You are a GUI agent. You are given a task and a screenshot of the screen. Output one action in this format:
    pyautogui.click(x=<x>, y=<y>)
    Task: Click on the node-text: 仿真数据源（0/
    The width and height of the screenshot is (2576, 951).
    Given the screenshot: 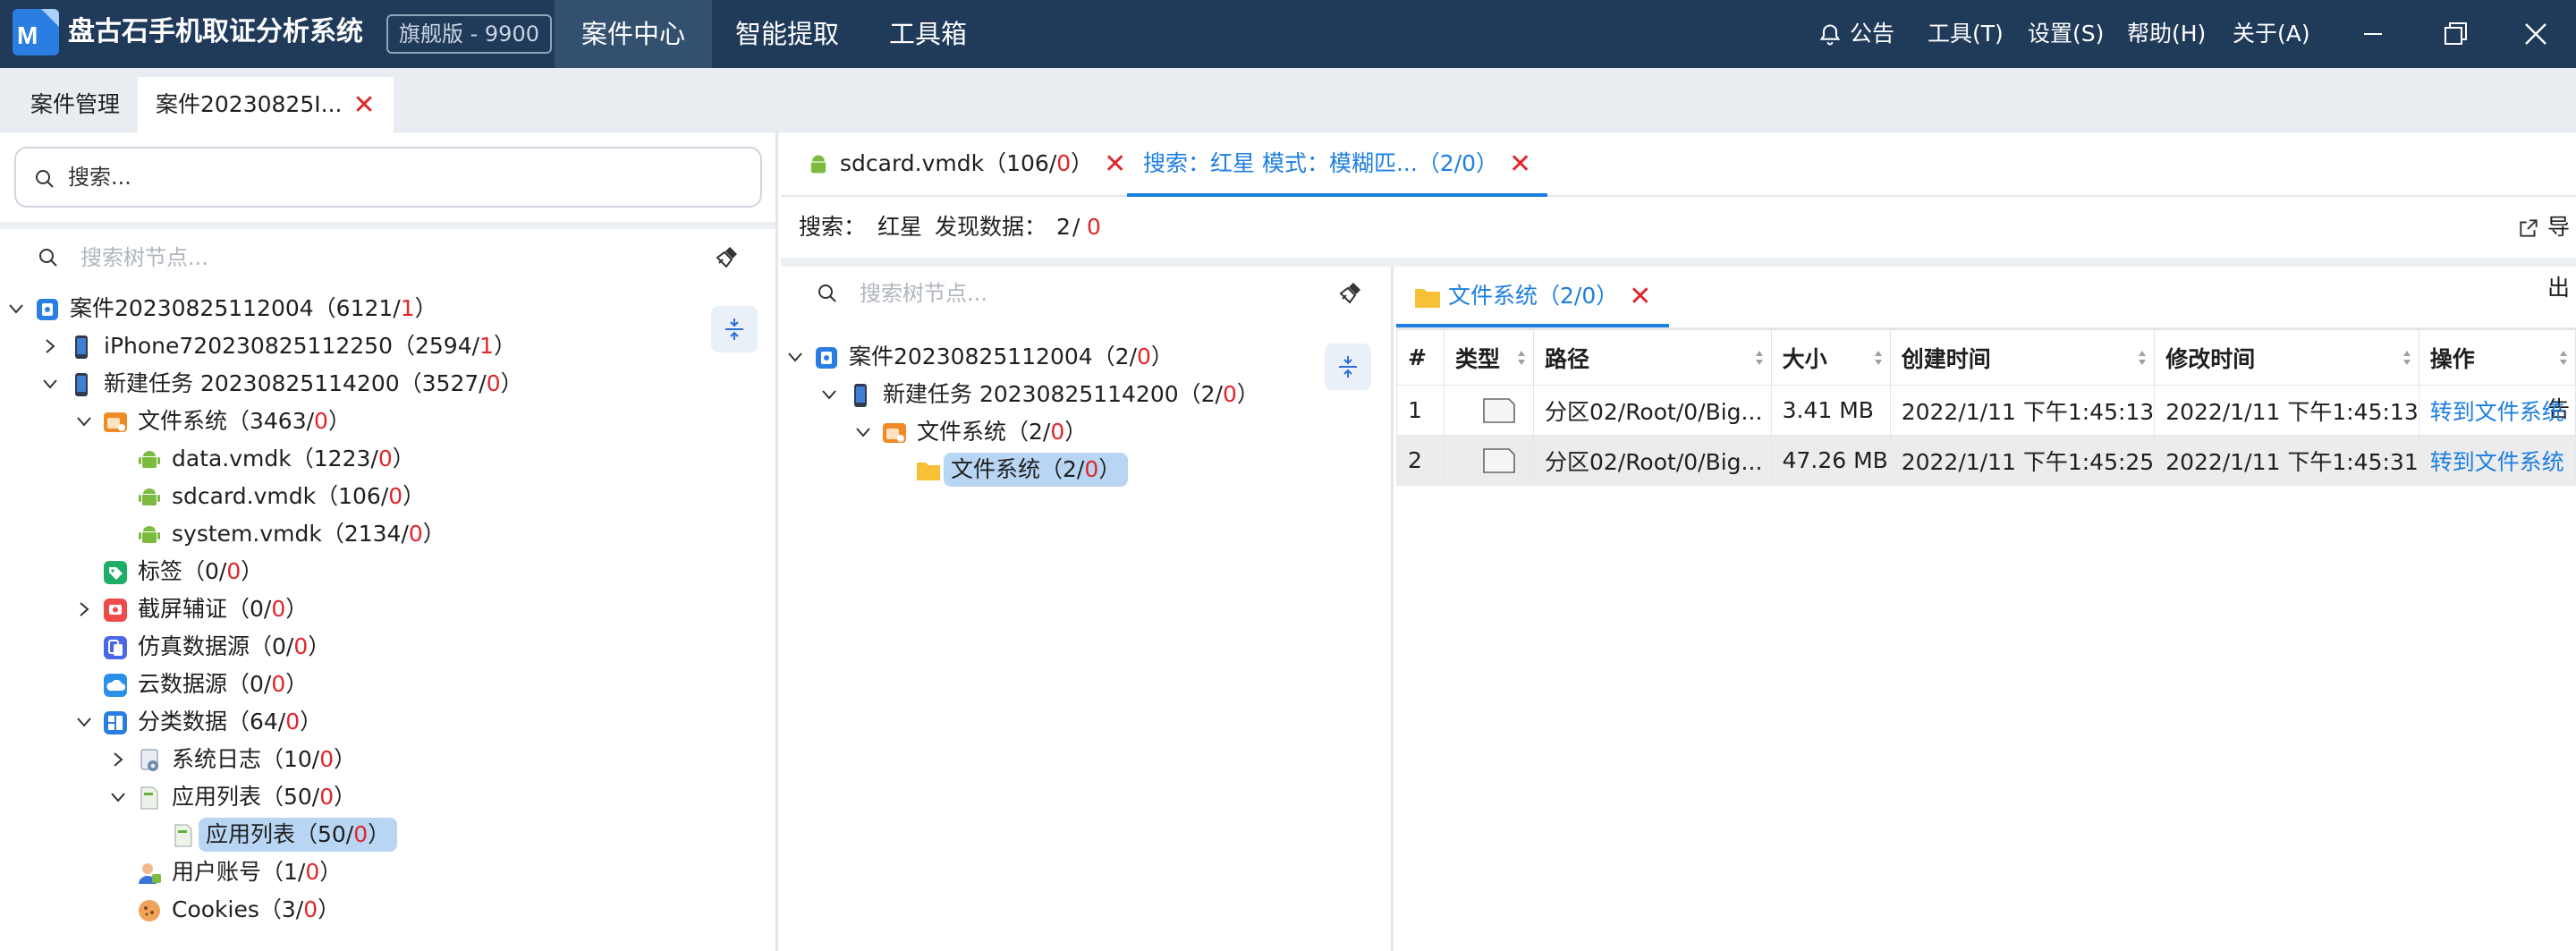 What is the action you would take?
    pyautogui.click(x=216, y=646)
    